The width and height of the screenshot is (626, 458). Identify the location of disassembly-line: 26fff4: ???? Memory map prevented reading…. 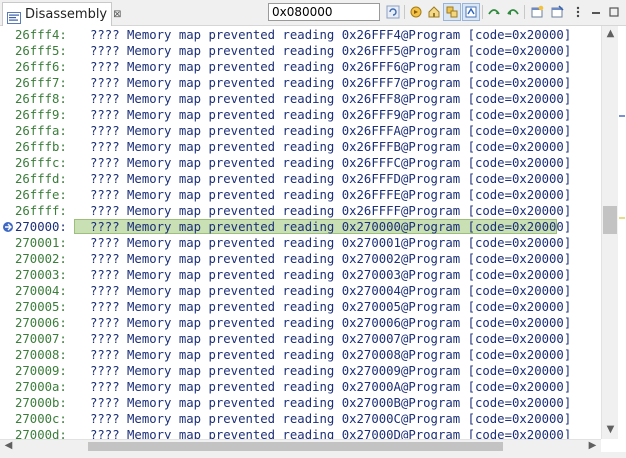
(300, 35).